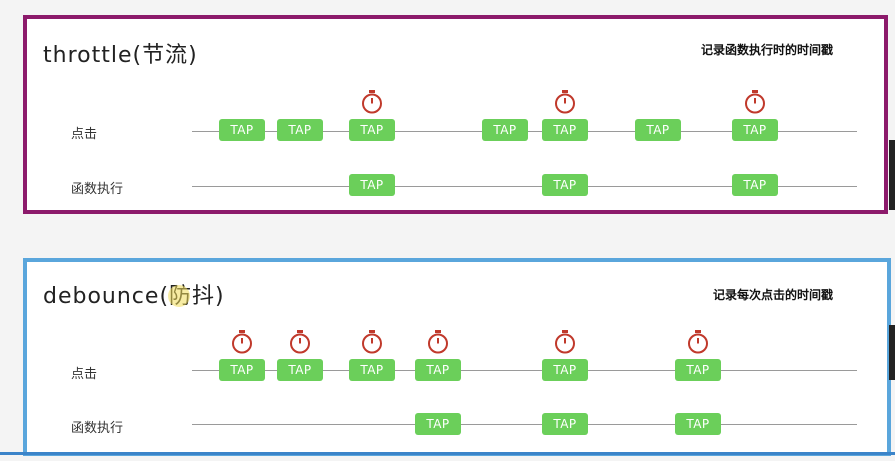 This screenshot has width=895, height=461. Describe the element at coordinates (179, 296) in the screenshot. I see `mouse-cursor-highlight` at that location.